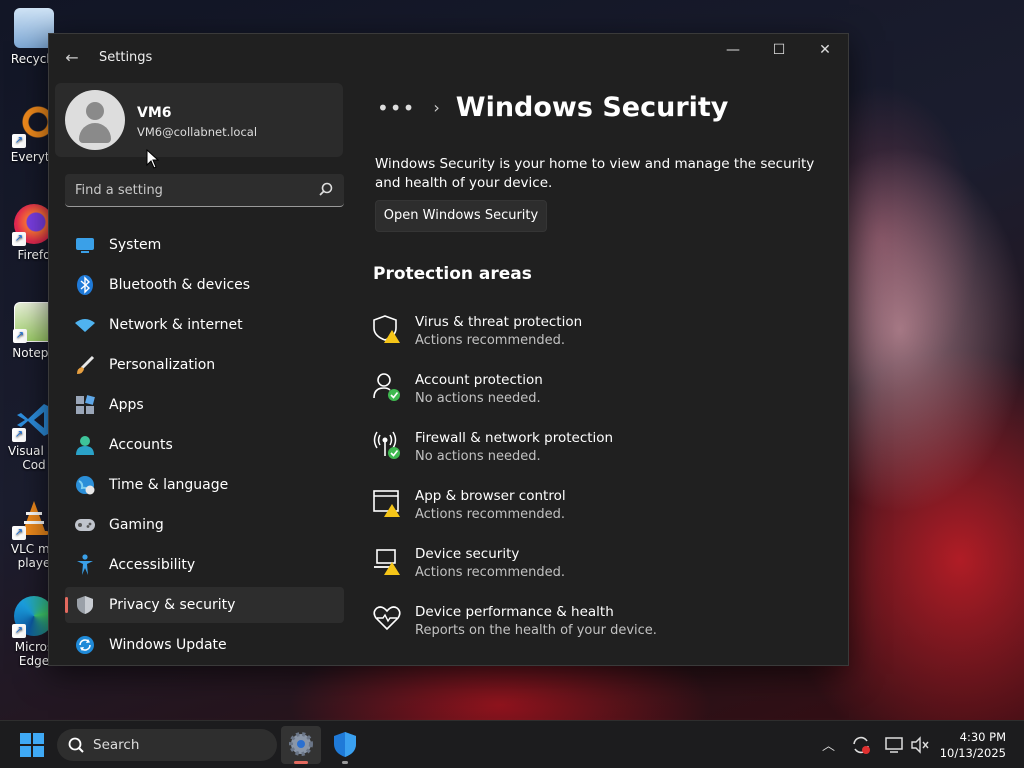  I want to click on accounts-icon, so click(85, 445).